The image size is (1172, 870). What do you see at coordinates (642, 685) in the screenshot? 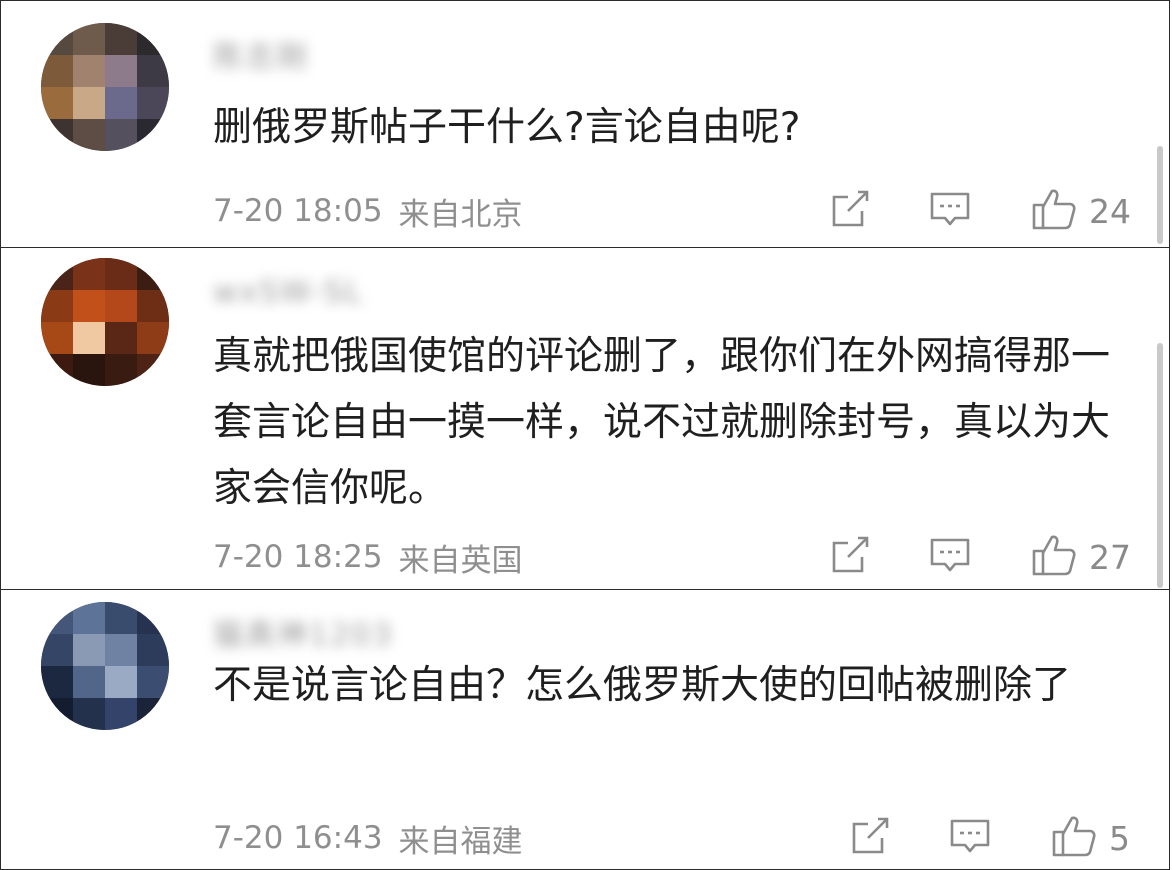
I see `comment-text: 不是说言论自由？怎么俄罗斯大使的回帖被删除了` at bounding box center [642, 685].